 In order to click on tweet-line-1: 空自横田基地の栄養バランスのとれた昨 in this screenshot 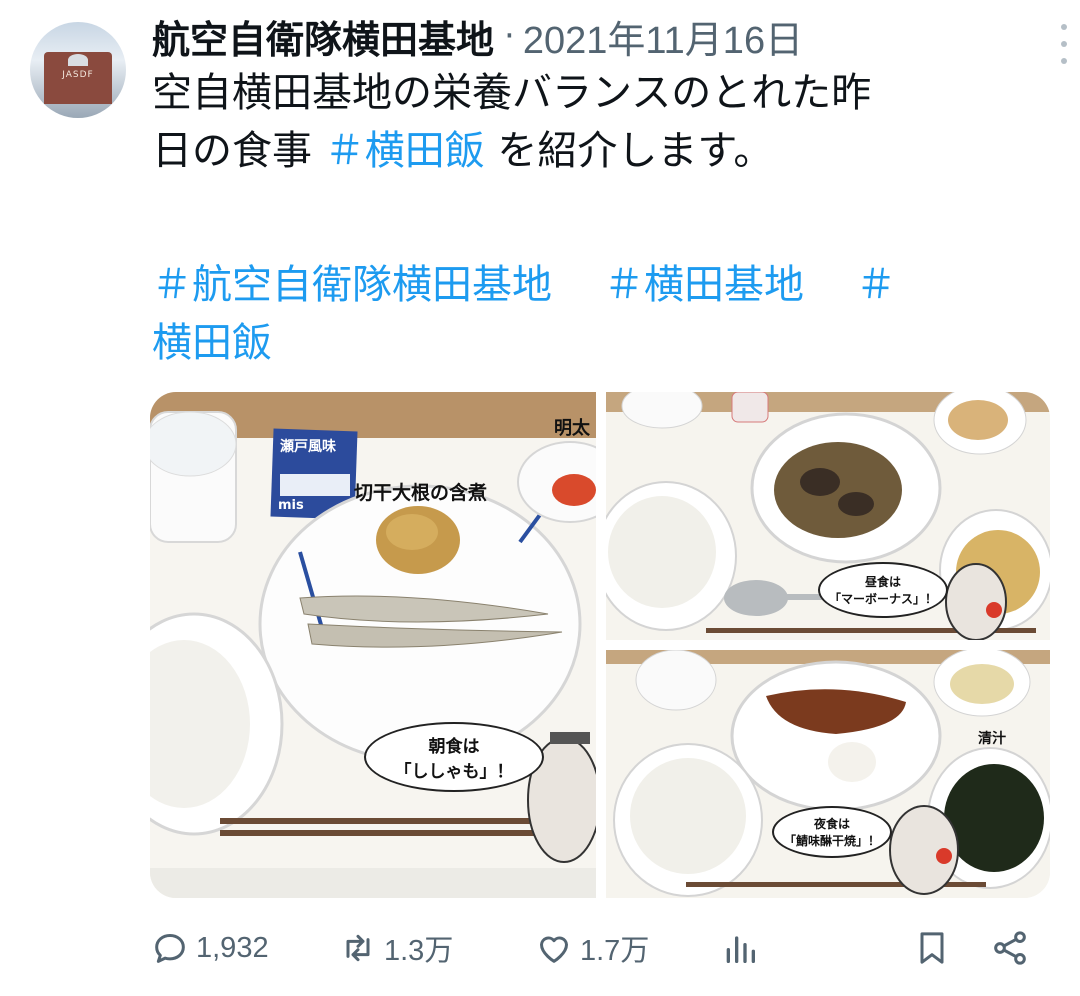, I will do `click(512, 93)`.